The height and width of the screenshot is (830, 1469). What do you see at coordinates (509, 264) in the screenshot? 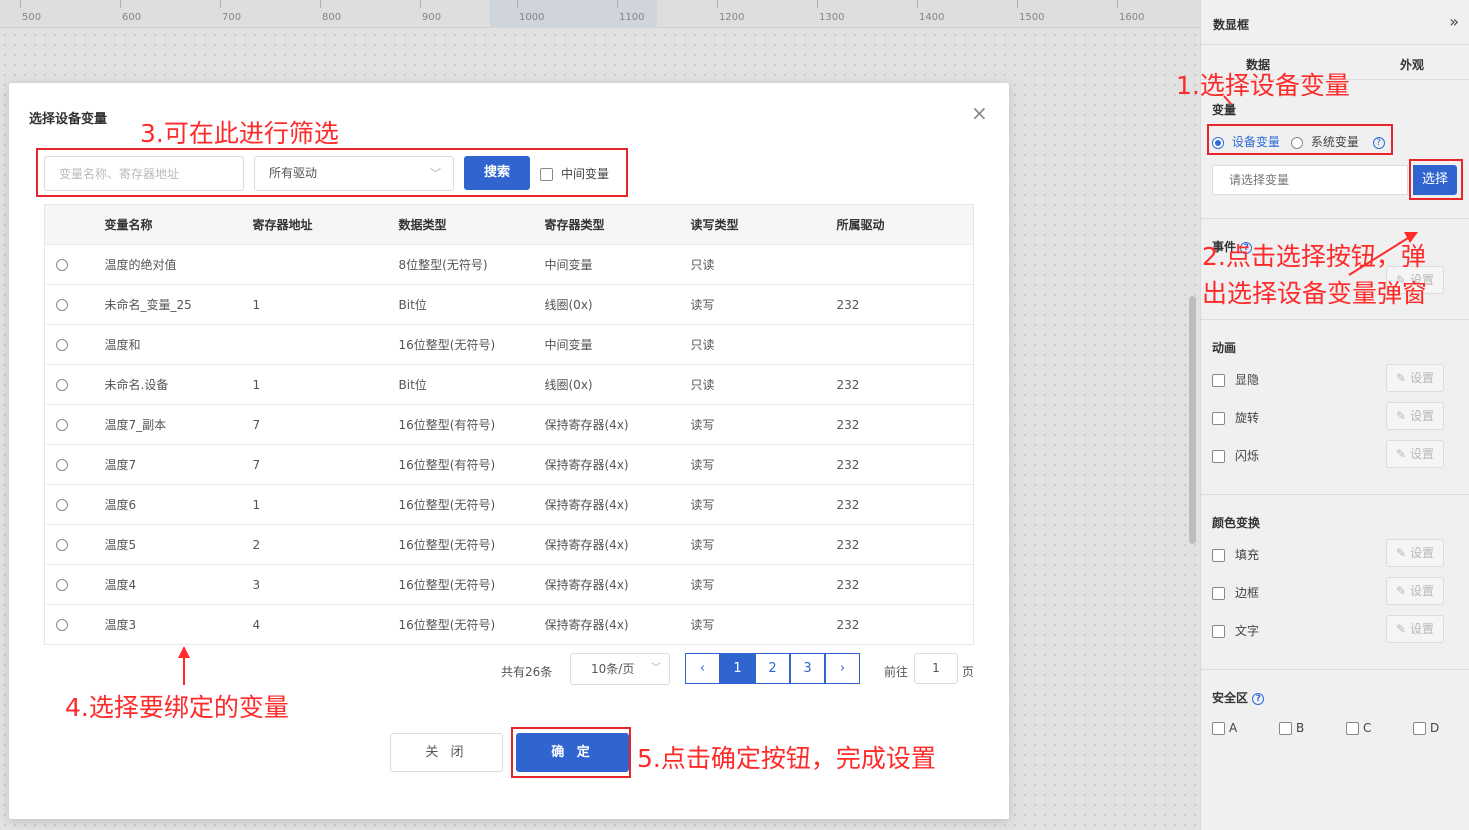
I see `table-row: 温度的绝对值 8位整型(无符号) 中间变量 只读` at bounding box center [509, 264].